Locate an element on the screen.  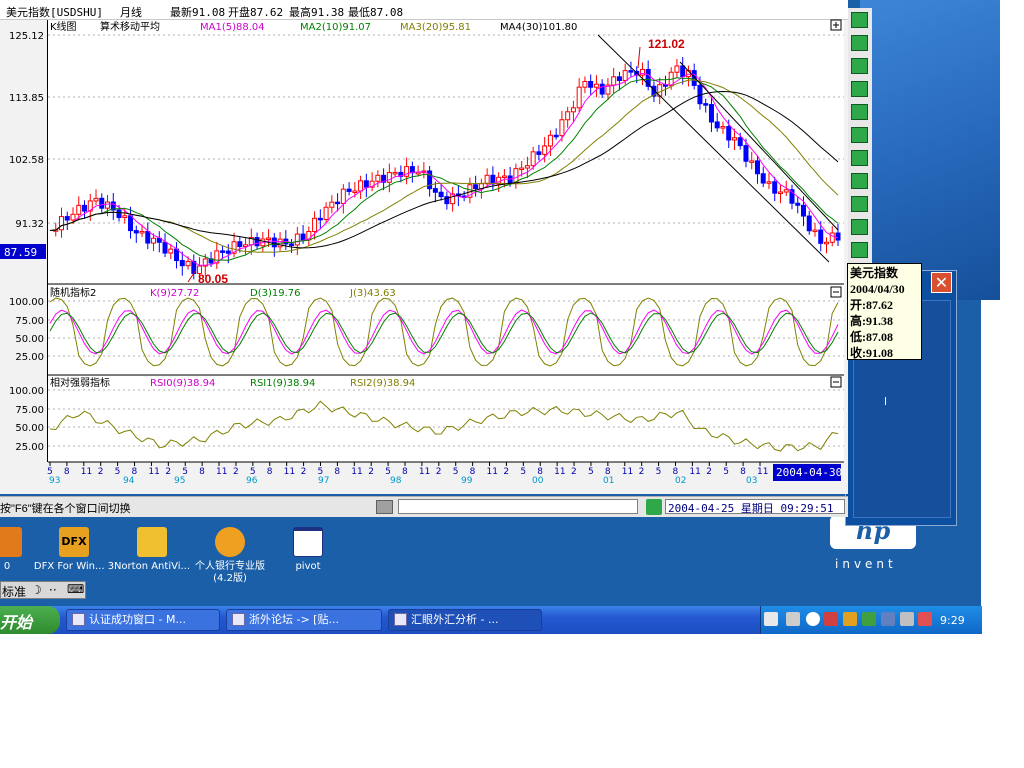
parallel-icon is located at coordinates (859, 112).